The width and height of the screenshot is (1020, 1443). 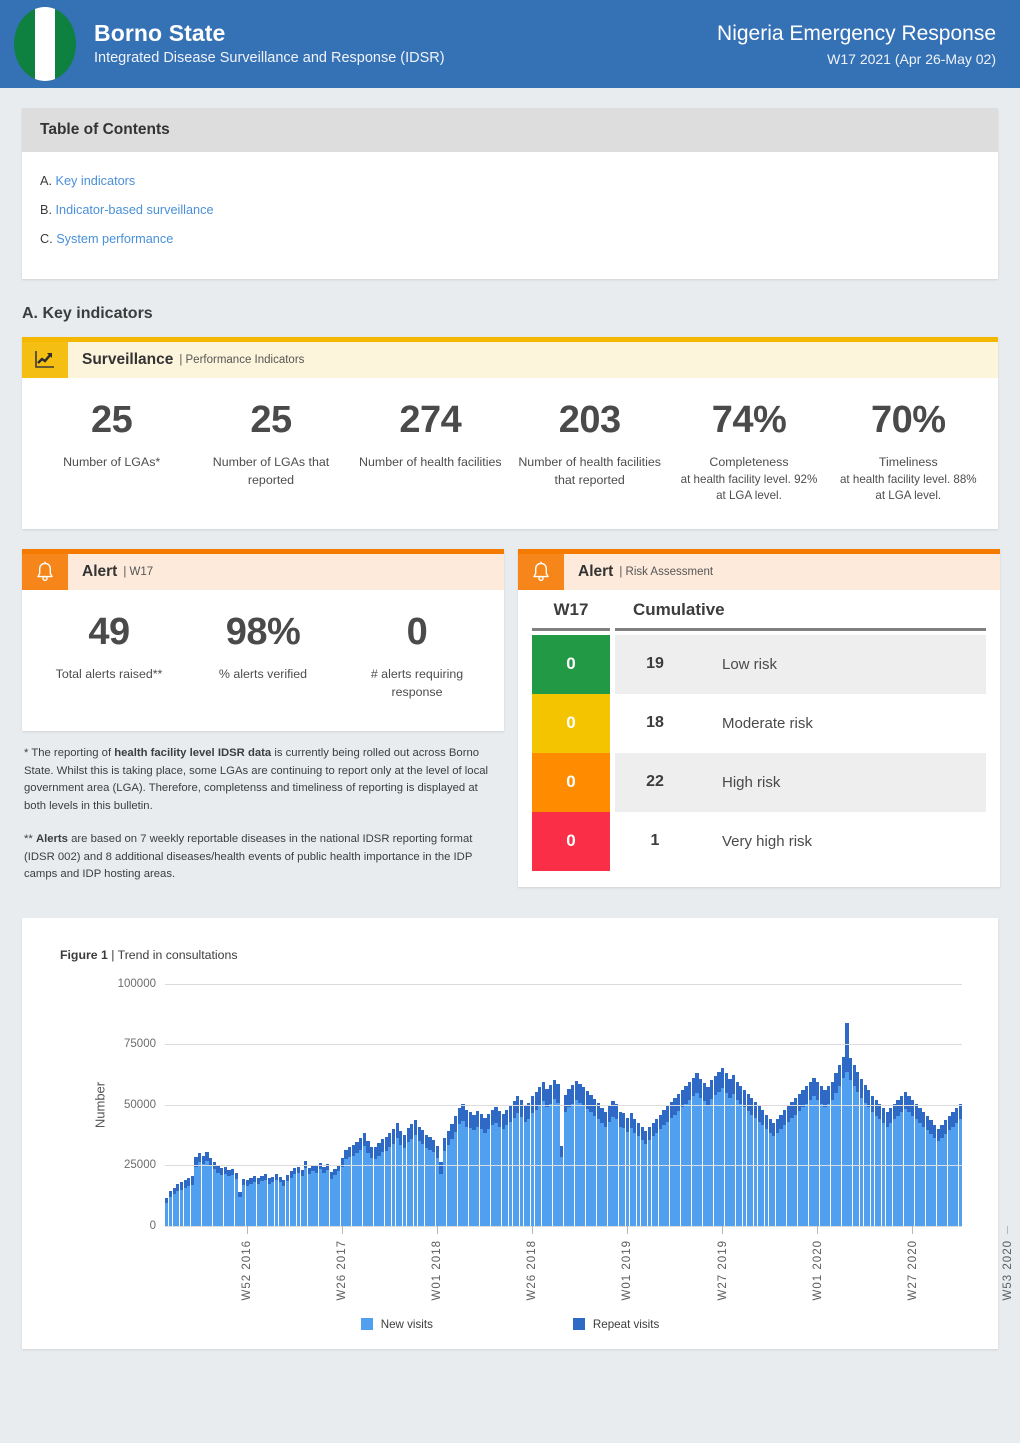 What do you see at coordinates (1007, 1270) in the screenshot?
I see `x-axis-tick-label: W53 2020` at bounding box center [1007, 1270].